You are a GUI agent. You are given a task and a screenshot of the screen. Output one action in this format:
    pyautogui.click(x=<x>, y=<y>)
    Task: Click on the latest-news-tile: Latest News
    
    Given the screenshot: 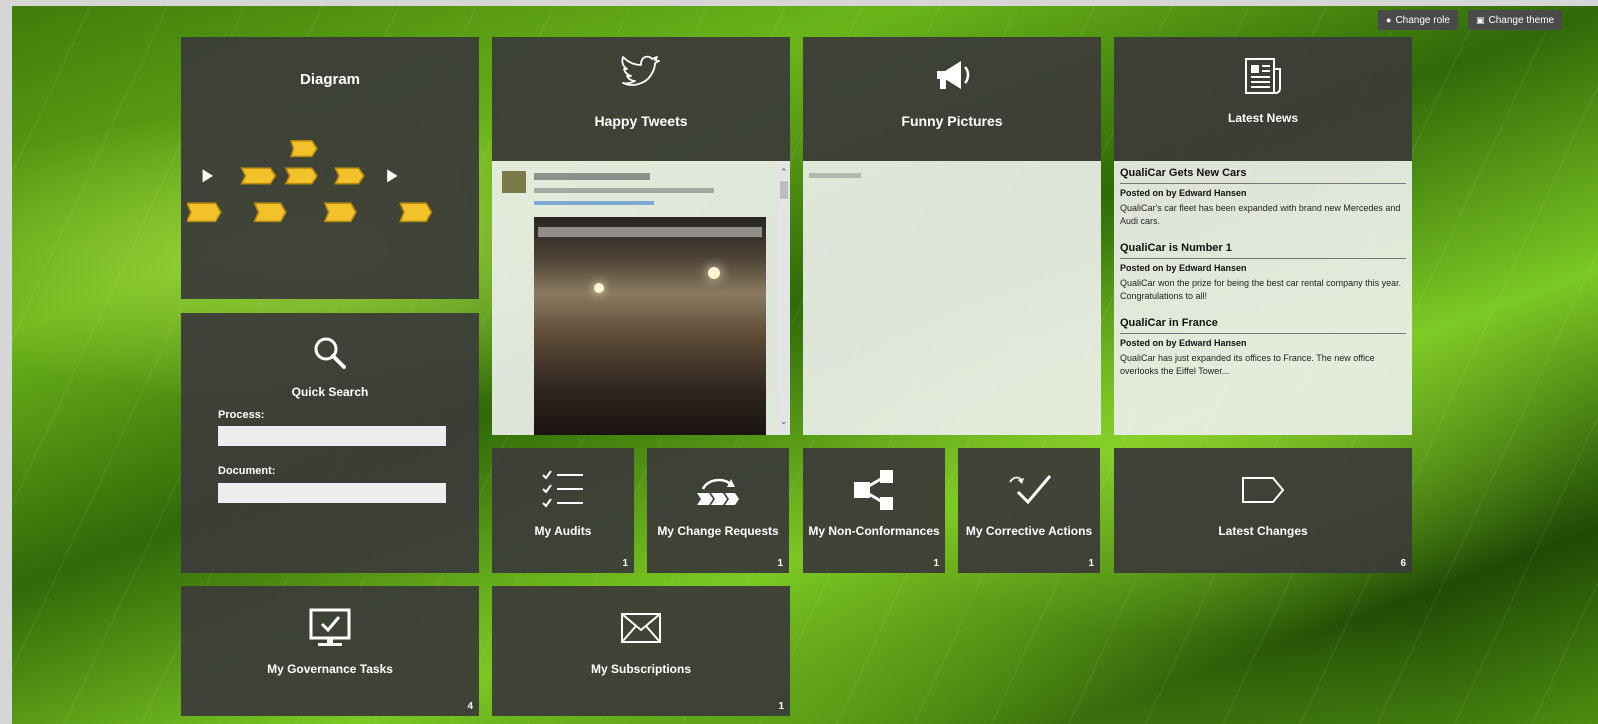 What is the action you would take?
    pyautogui.click(x=1263, y=99)
    